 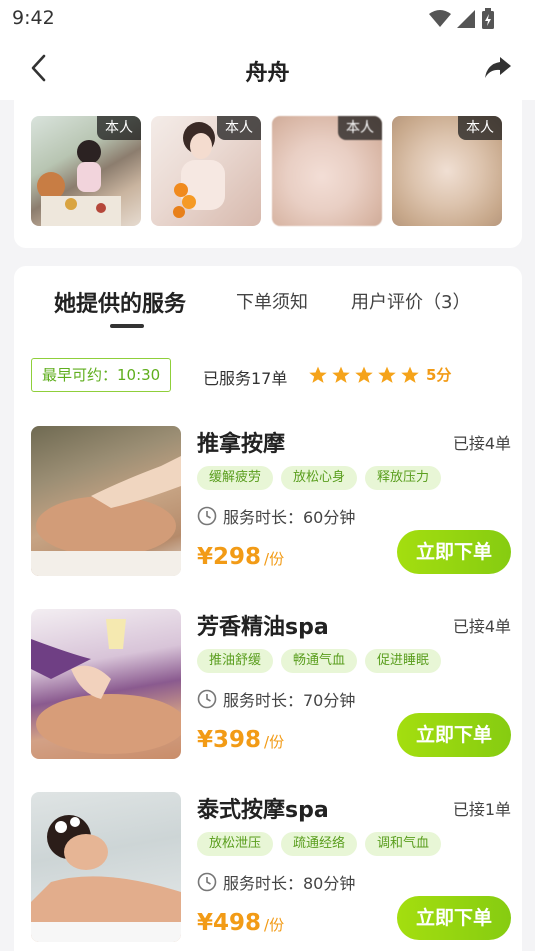 I want to click on share-icon, so click(x=498, y=68).